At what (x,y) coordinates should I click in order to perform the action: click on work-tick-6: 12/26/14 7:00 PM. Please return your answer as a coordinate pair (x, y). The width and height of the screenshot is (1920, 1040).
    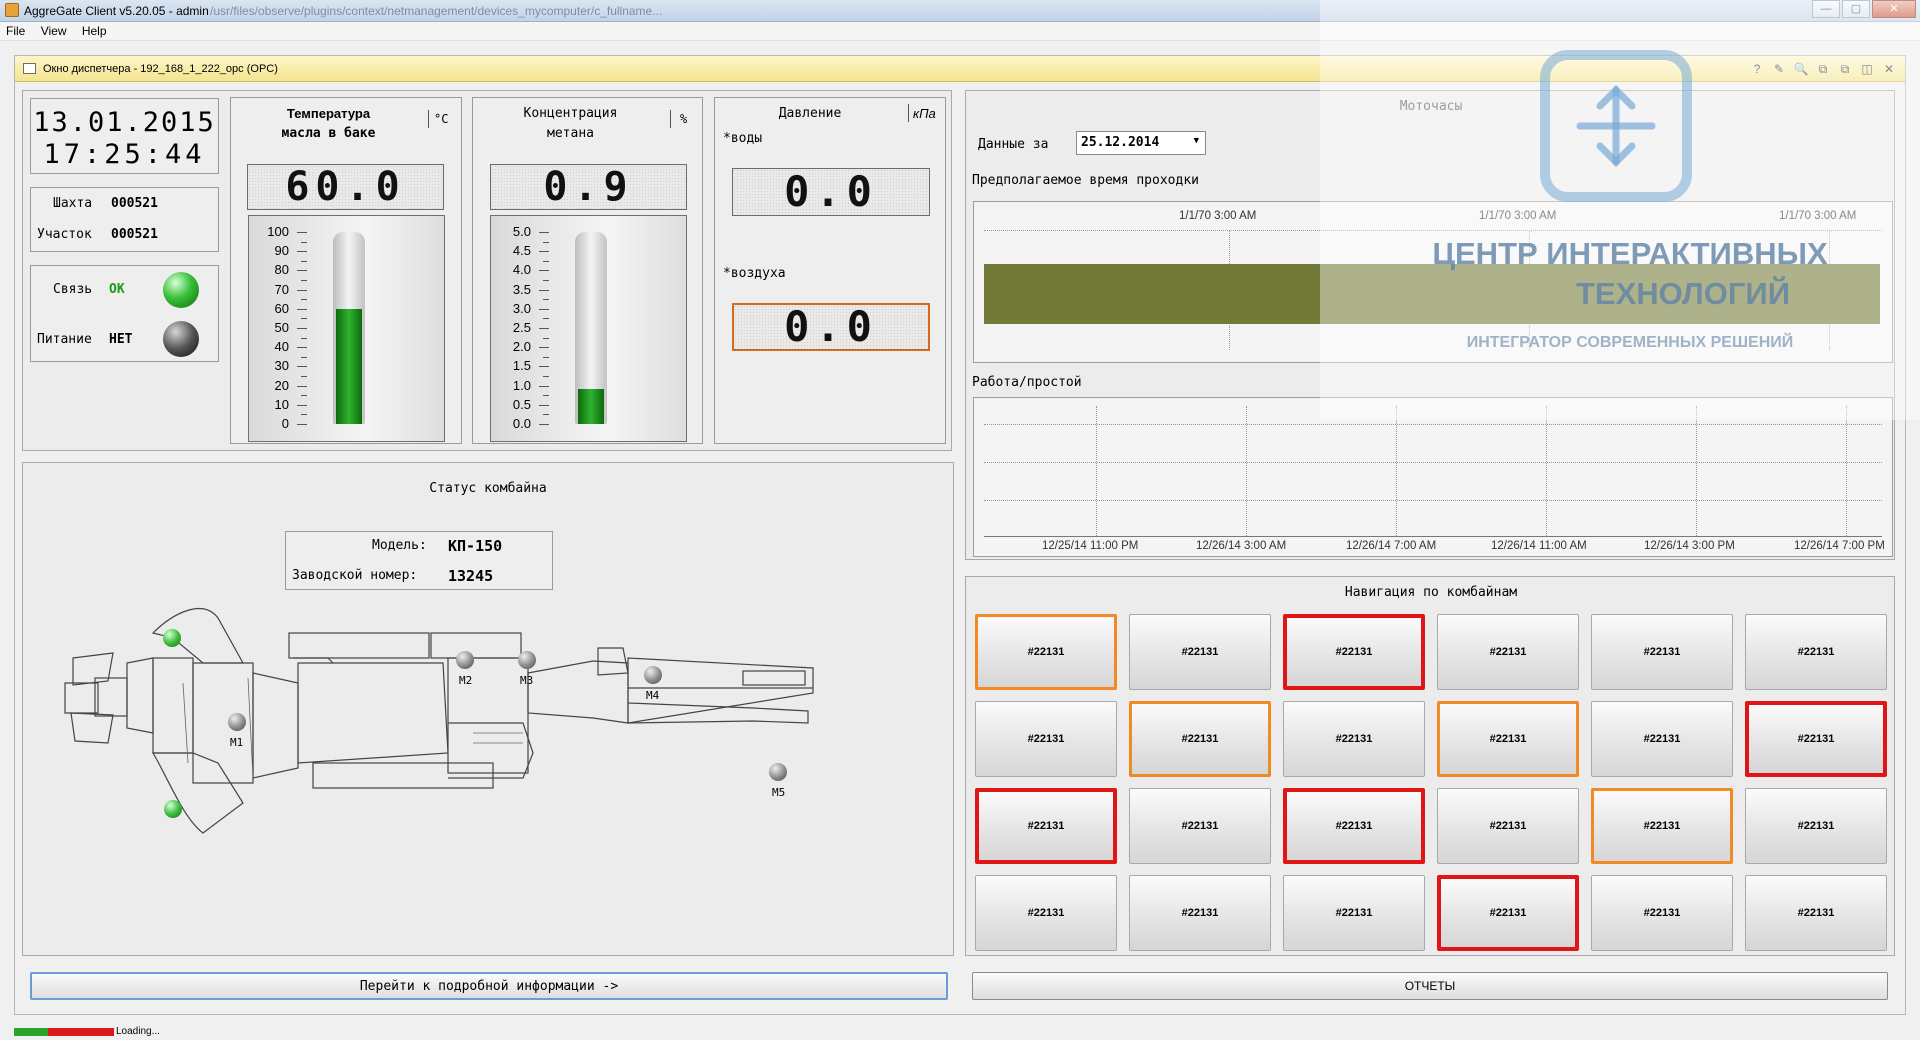
    Looking at the image, I should click on (1839, 546).